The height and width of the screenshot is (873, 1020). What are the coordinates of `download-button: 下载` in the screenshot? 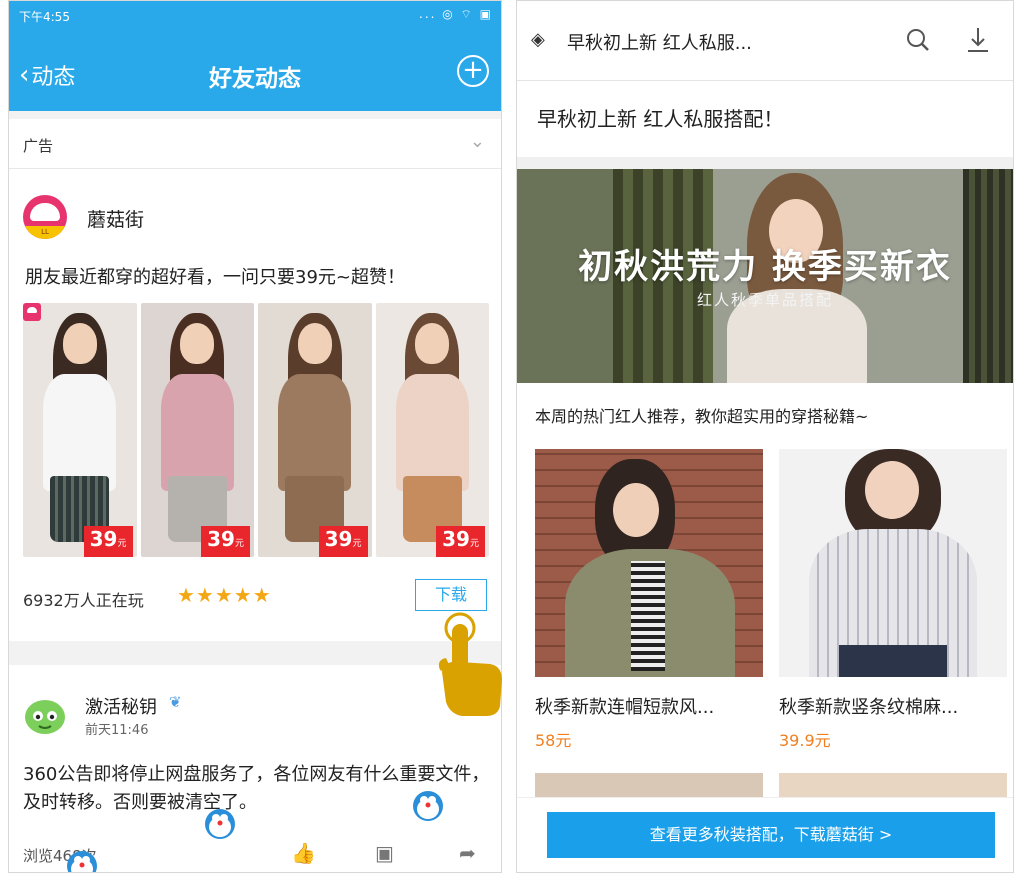 It's located at (451, 595).